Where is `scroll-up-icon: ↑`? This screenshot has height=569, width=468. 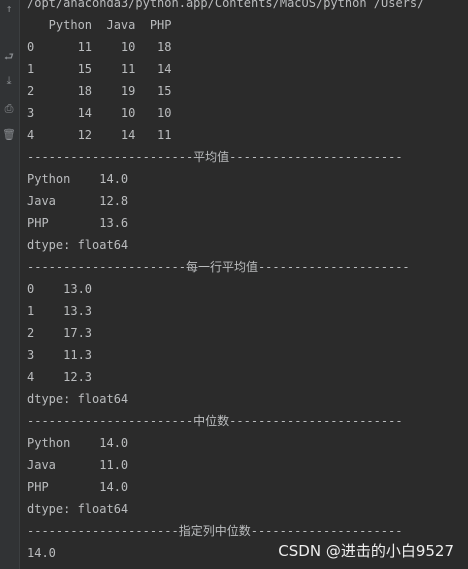
scroll-up-icon: ↑ is located at coordinates (9, 9).